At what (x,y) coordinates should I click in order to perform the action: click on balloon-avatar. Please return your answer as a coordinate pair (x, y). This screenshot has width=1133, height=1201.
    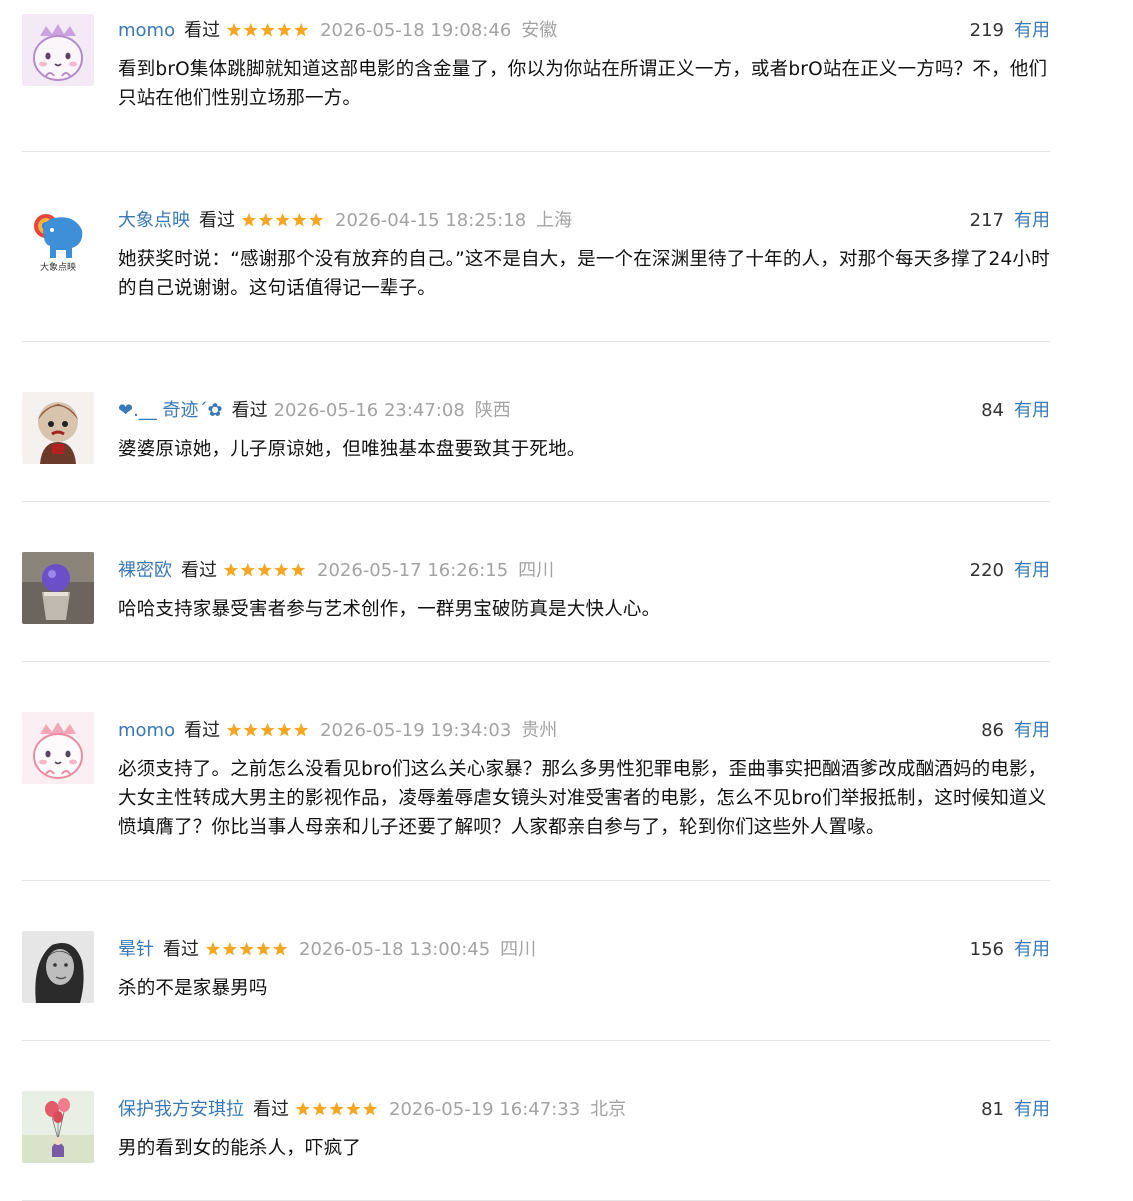
    Looking at the image, I should click on (58, 1127).